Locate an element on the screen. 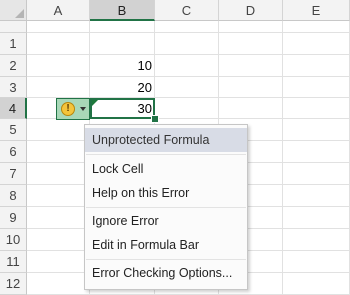 This screenshot has height=295, width=350. fill-handle is located at coordinates (155, 119).